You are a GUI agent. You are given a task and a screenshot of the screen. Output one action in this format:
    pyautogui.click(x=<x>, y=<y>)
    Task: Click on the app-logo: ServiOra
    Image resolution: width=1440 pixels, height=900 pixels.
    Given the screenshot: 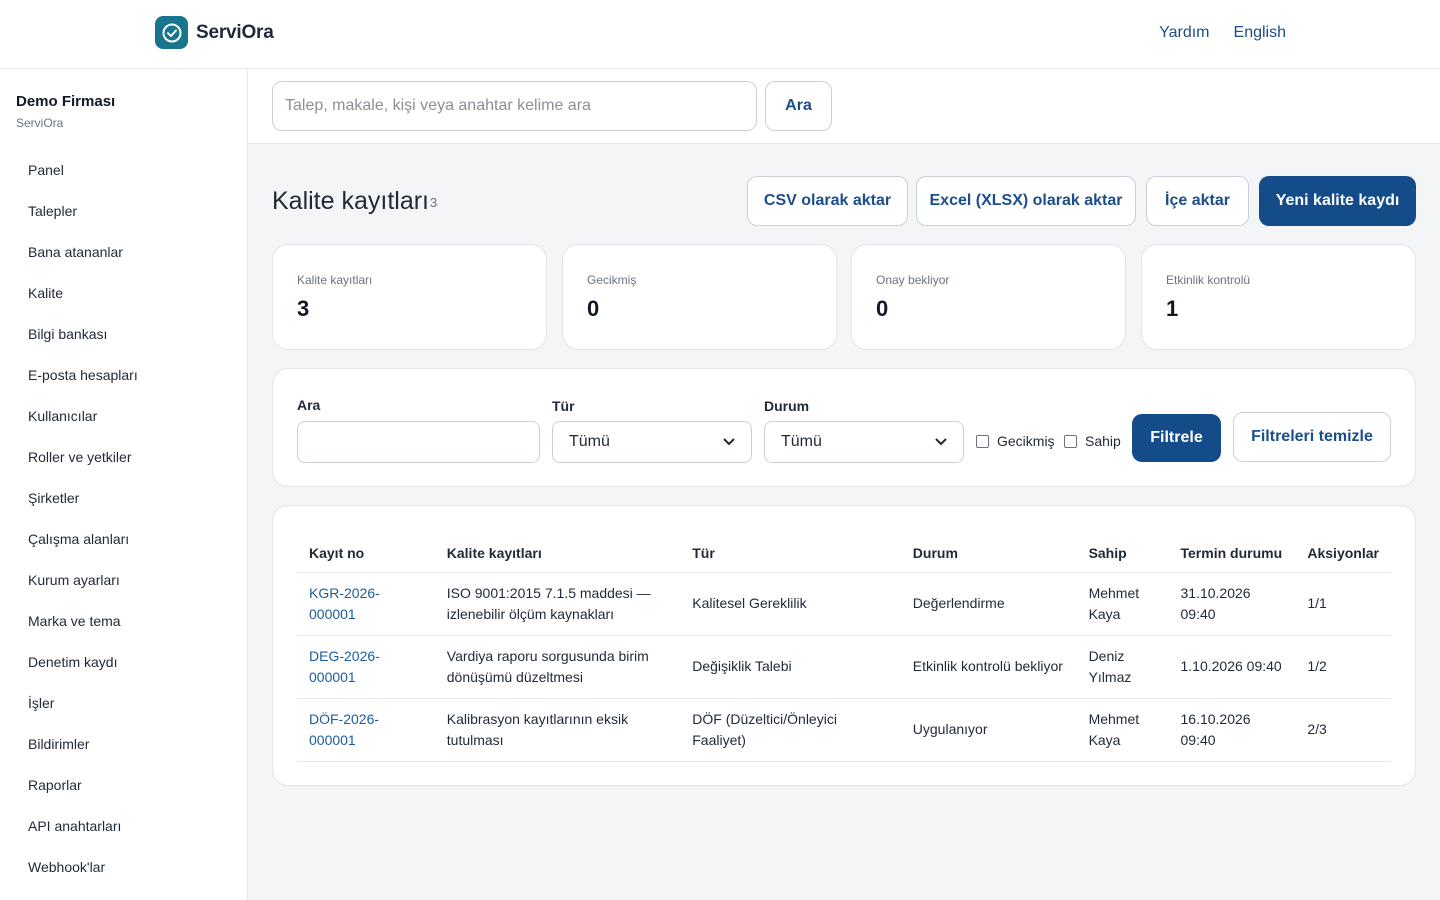 What is the action you would take?
    pyautogui.click(x=214, y=32)
    